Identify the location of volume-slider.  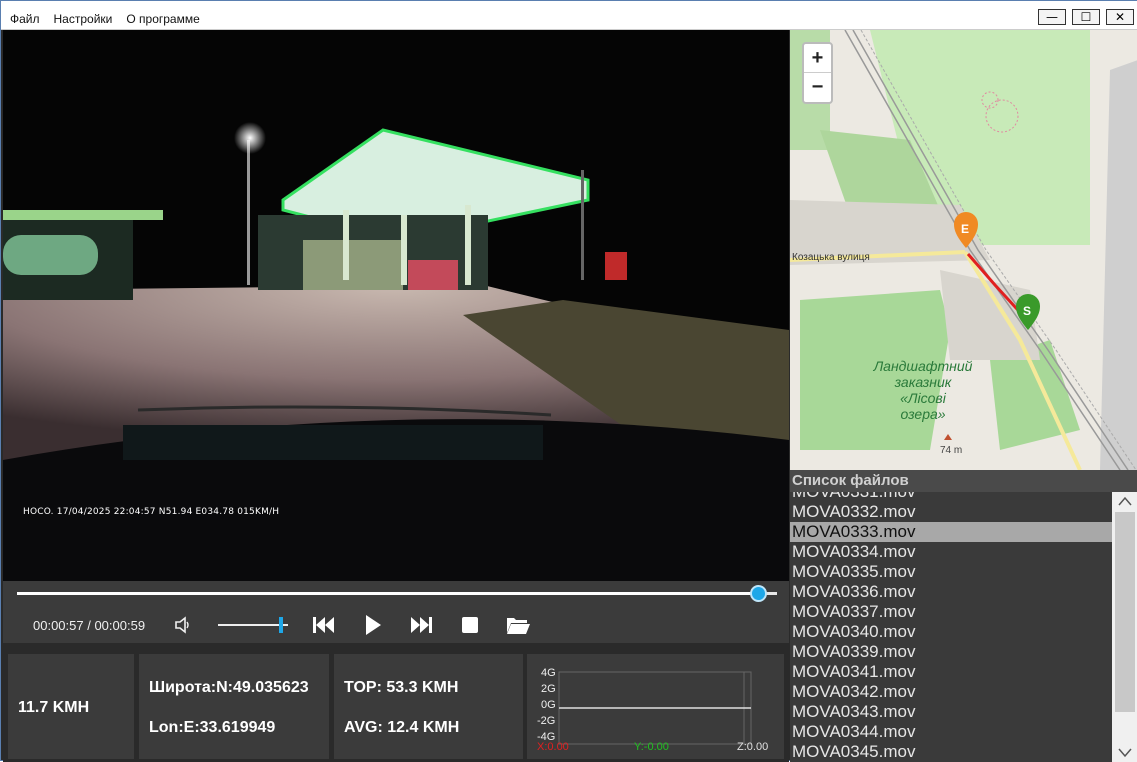
(253, 625).